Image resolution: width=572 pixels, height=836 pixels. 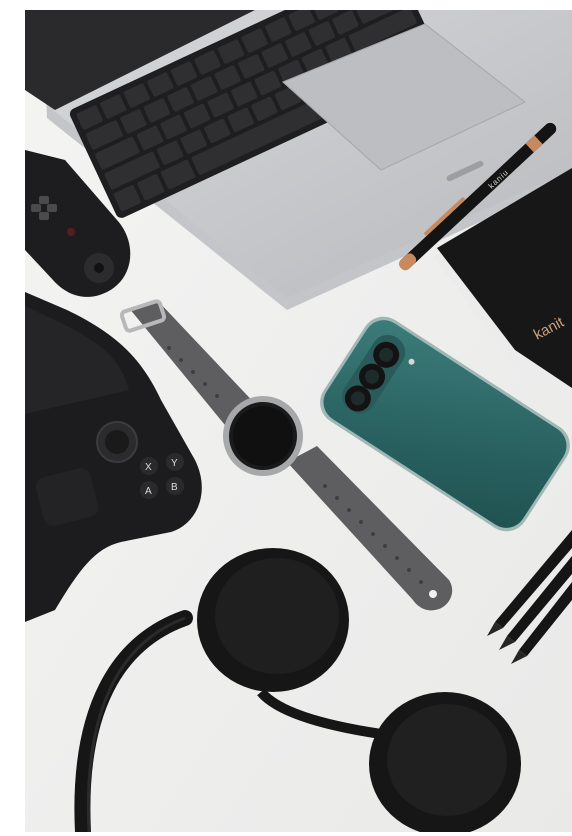 I want to click on button-y-label: Y, so click(x=174, y=463).